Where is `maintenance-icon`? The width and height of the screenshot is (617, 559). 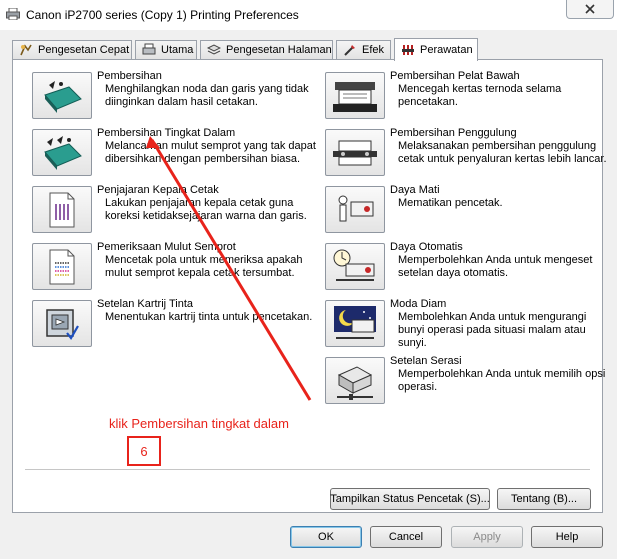 maintenance-icon is located at coordinates (408, 50).